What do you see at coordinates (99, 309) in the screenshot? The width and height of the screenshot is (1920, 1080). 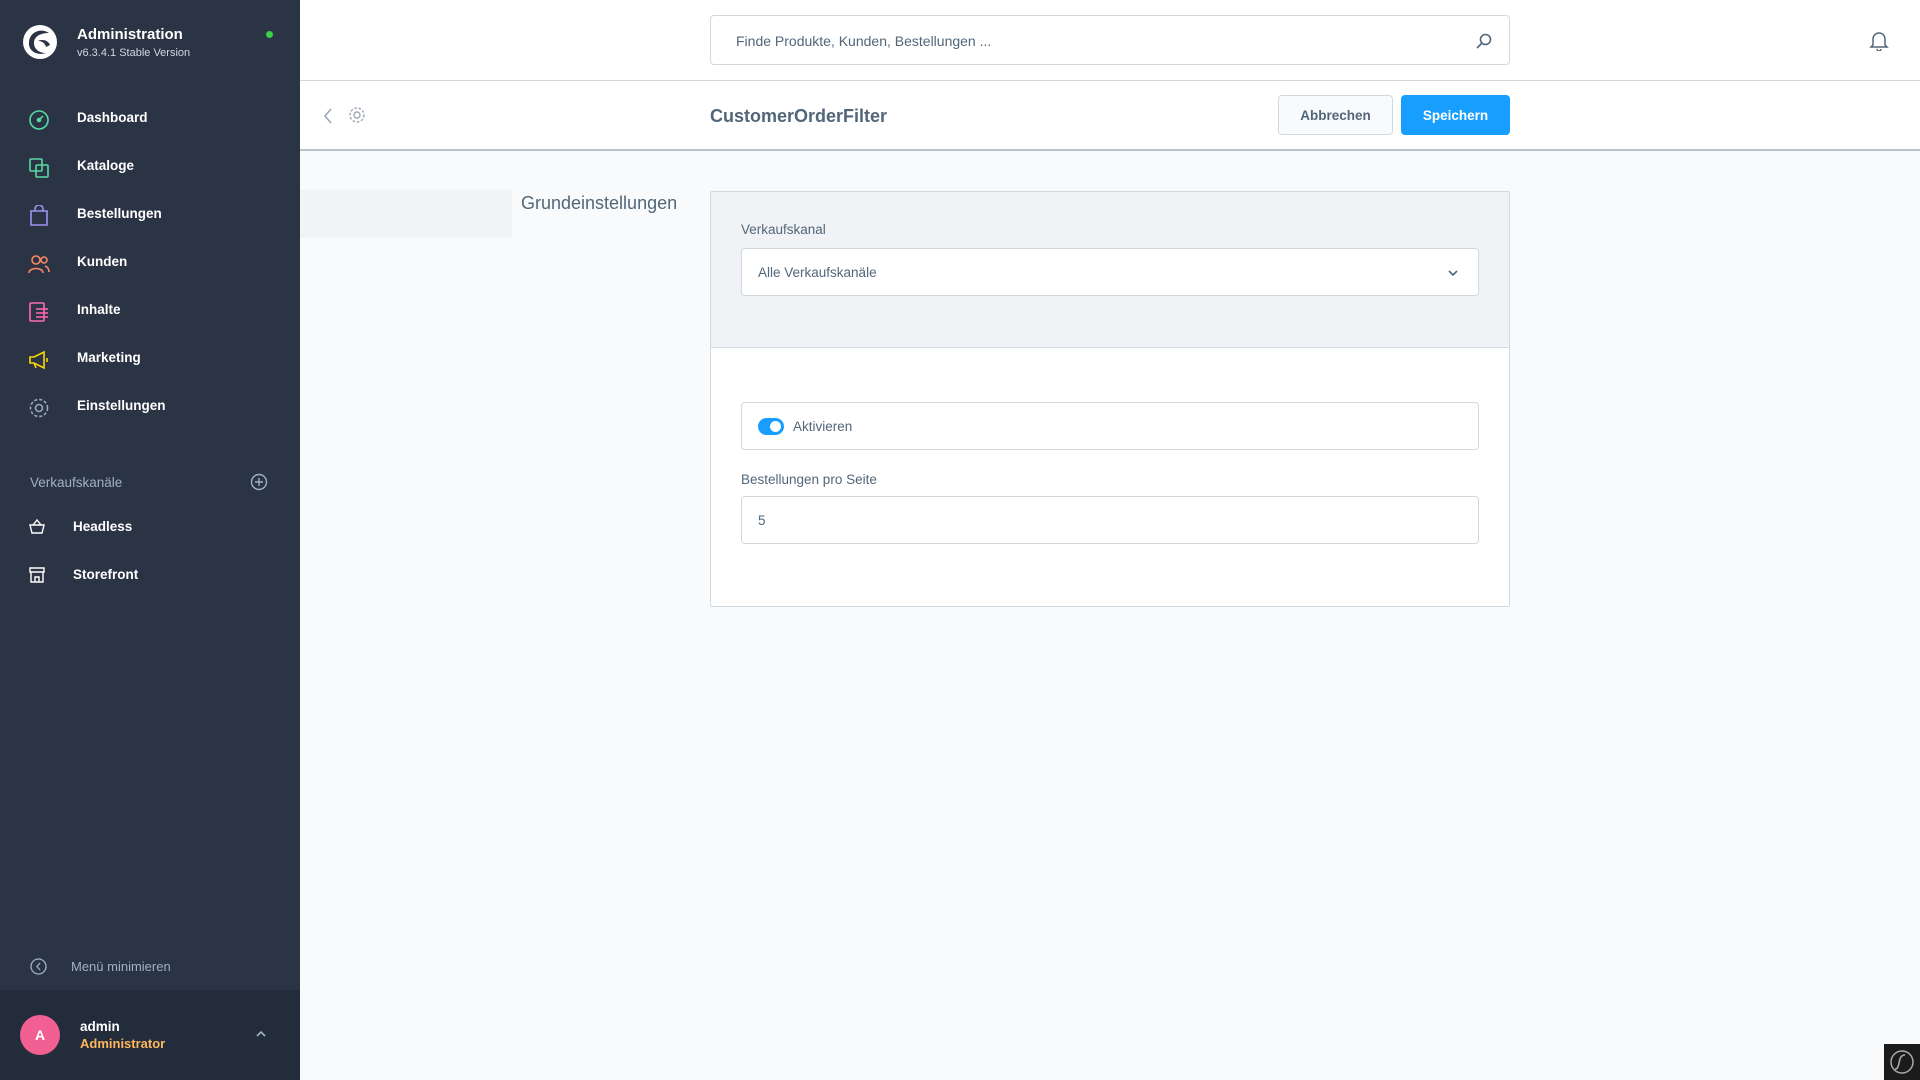 I see `sidebar-item-label: Inhalte` at bounding box center [99, 309].